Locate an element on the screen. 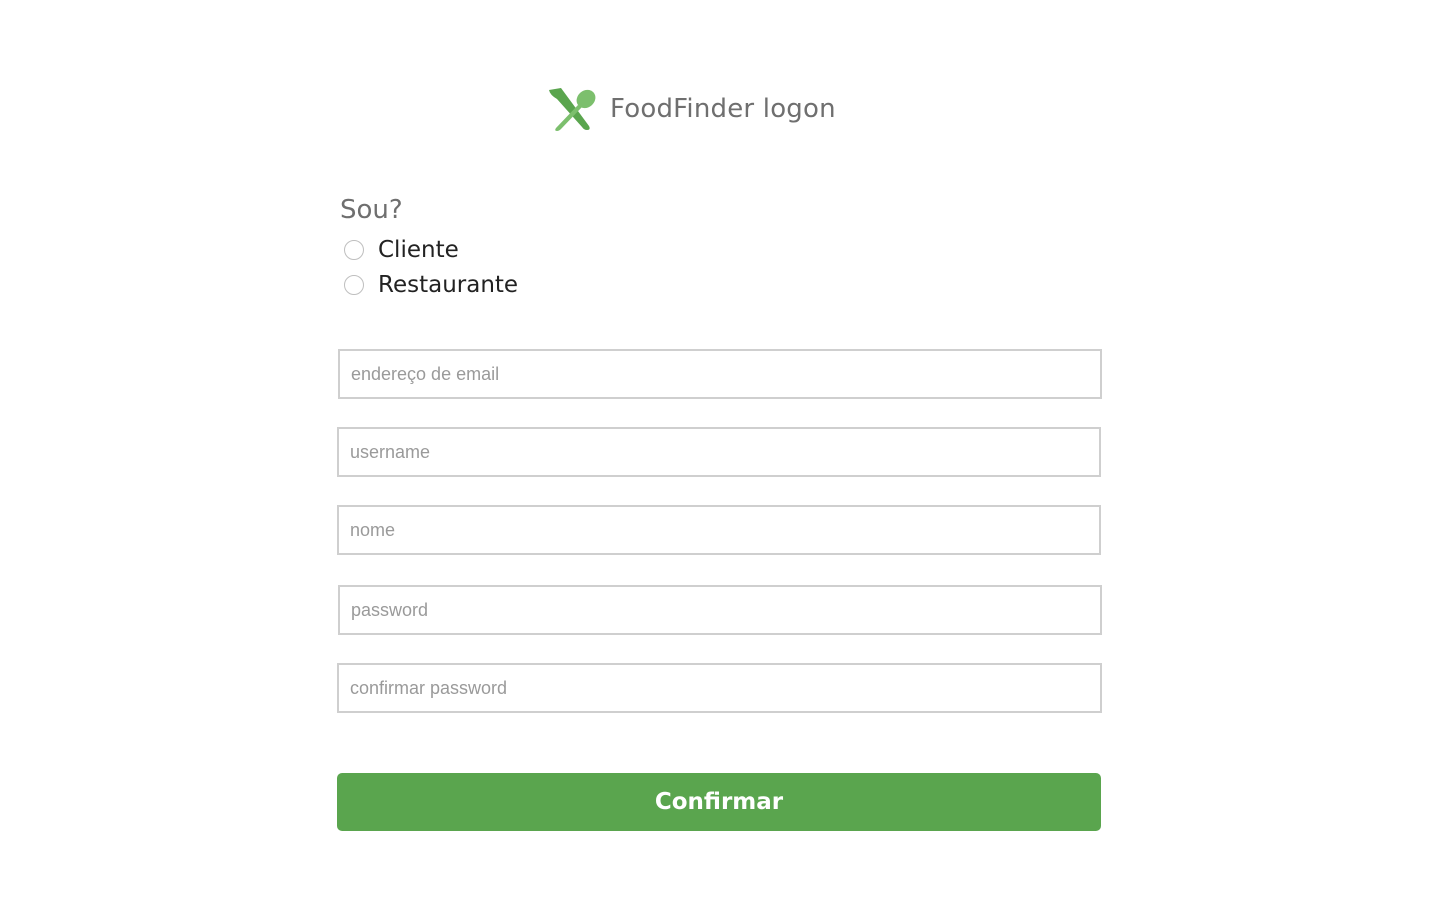 The width and height of the screenshot is (1440, 900). confirm-password-input is located at coordinates (719, 688).